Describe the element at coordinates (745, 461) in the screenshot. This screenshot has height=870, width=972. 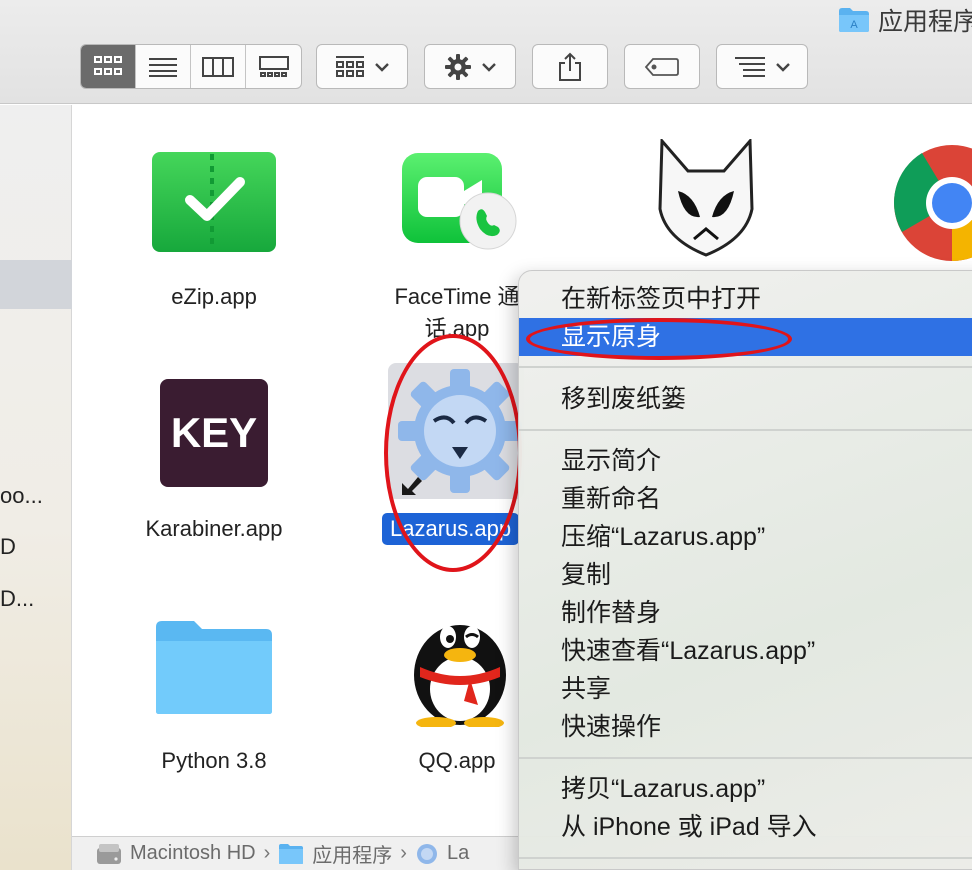
I see `menu-item-get-info: 显示简介` at that location.